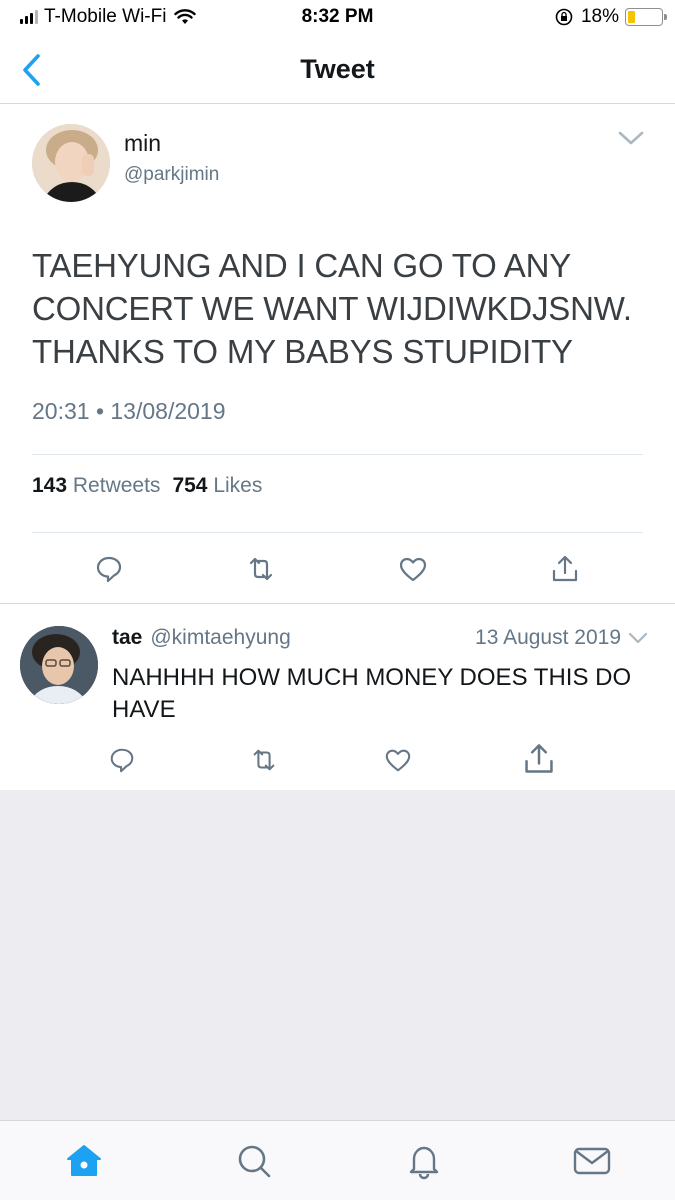 The width and height of the screenshot is (675, 1200). Describe the element at coordinates (337, 1160) in the screenshot. I see `tab-bar` at that location.